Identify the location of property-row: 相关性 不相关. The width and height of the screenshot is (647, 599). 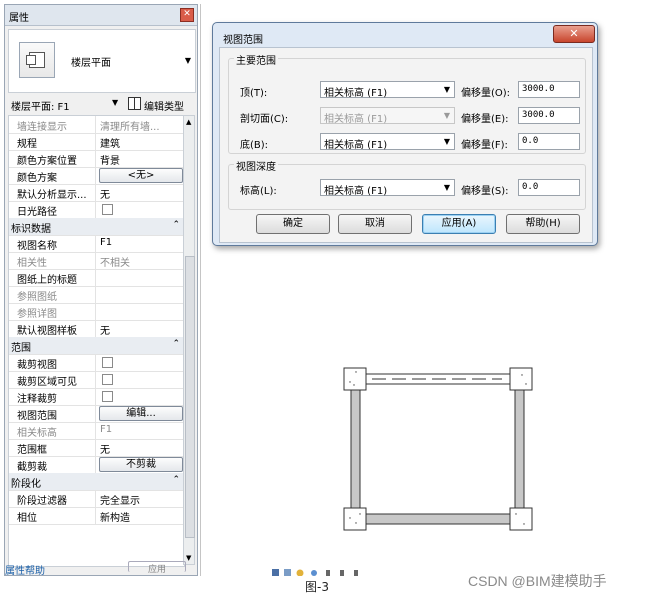
(96, 261).